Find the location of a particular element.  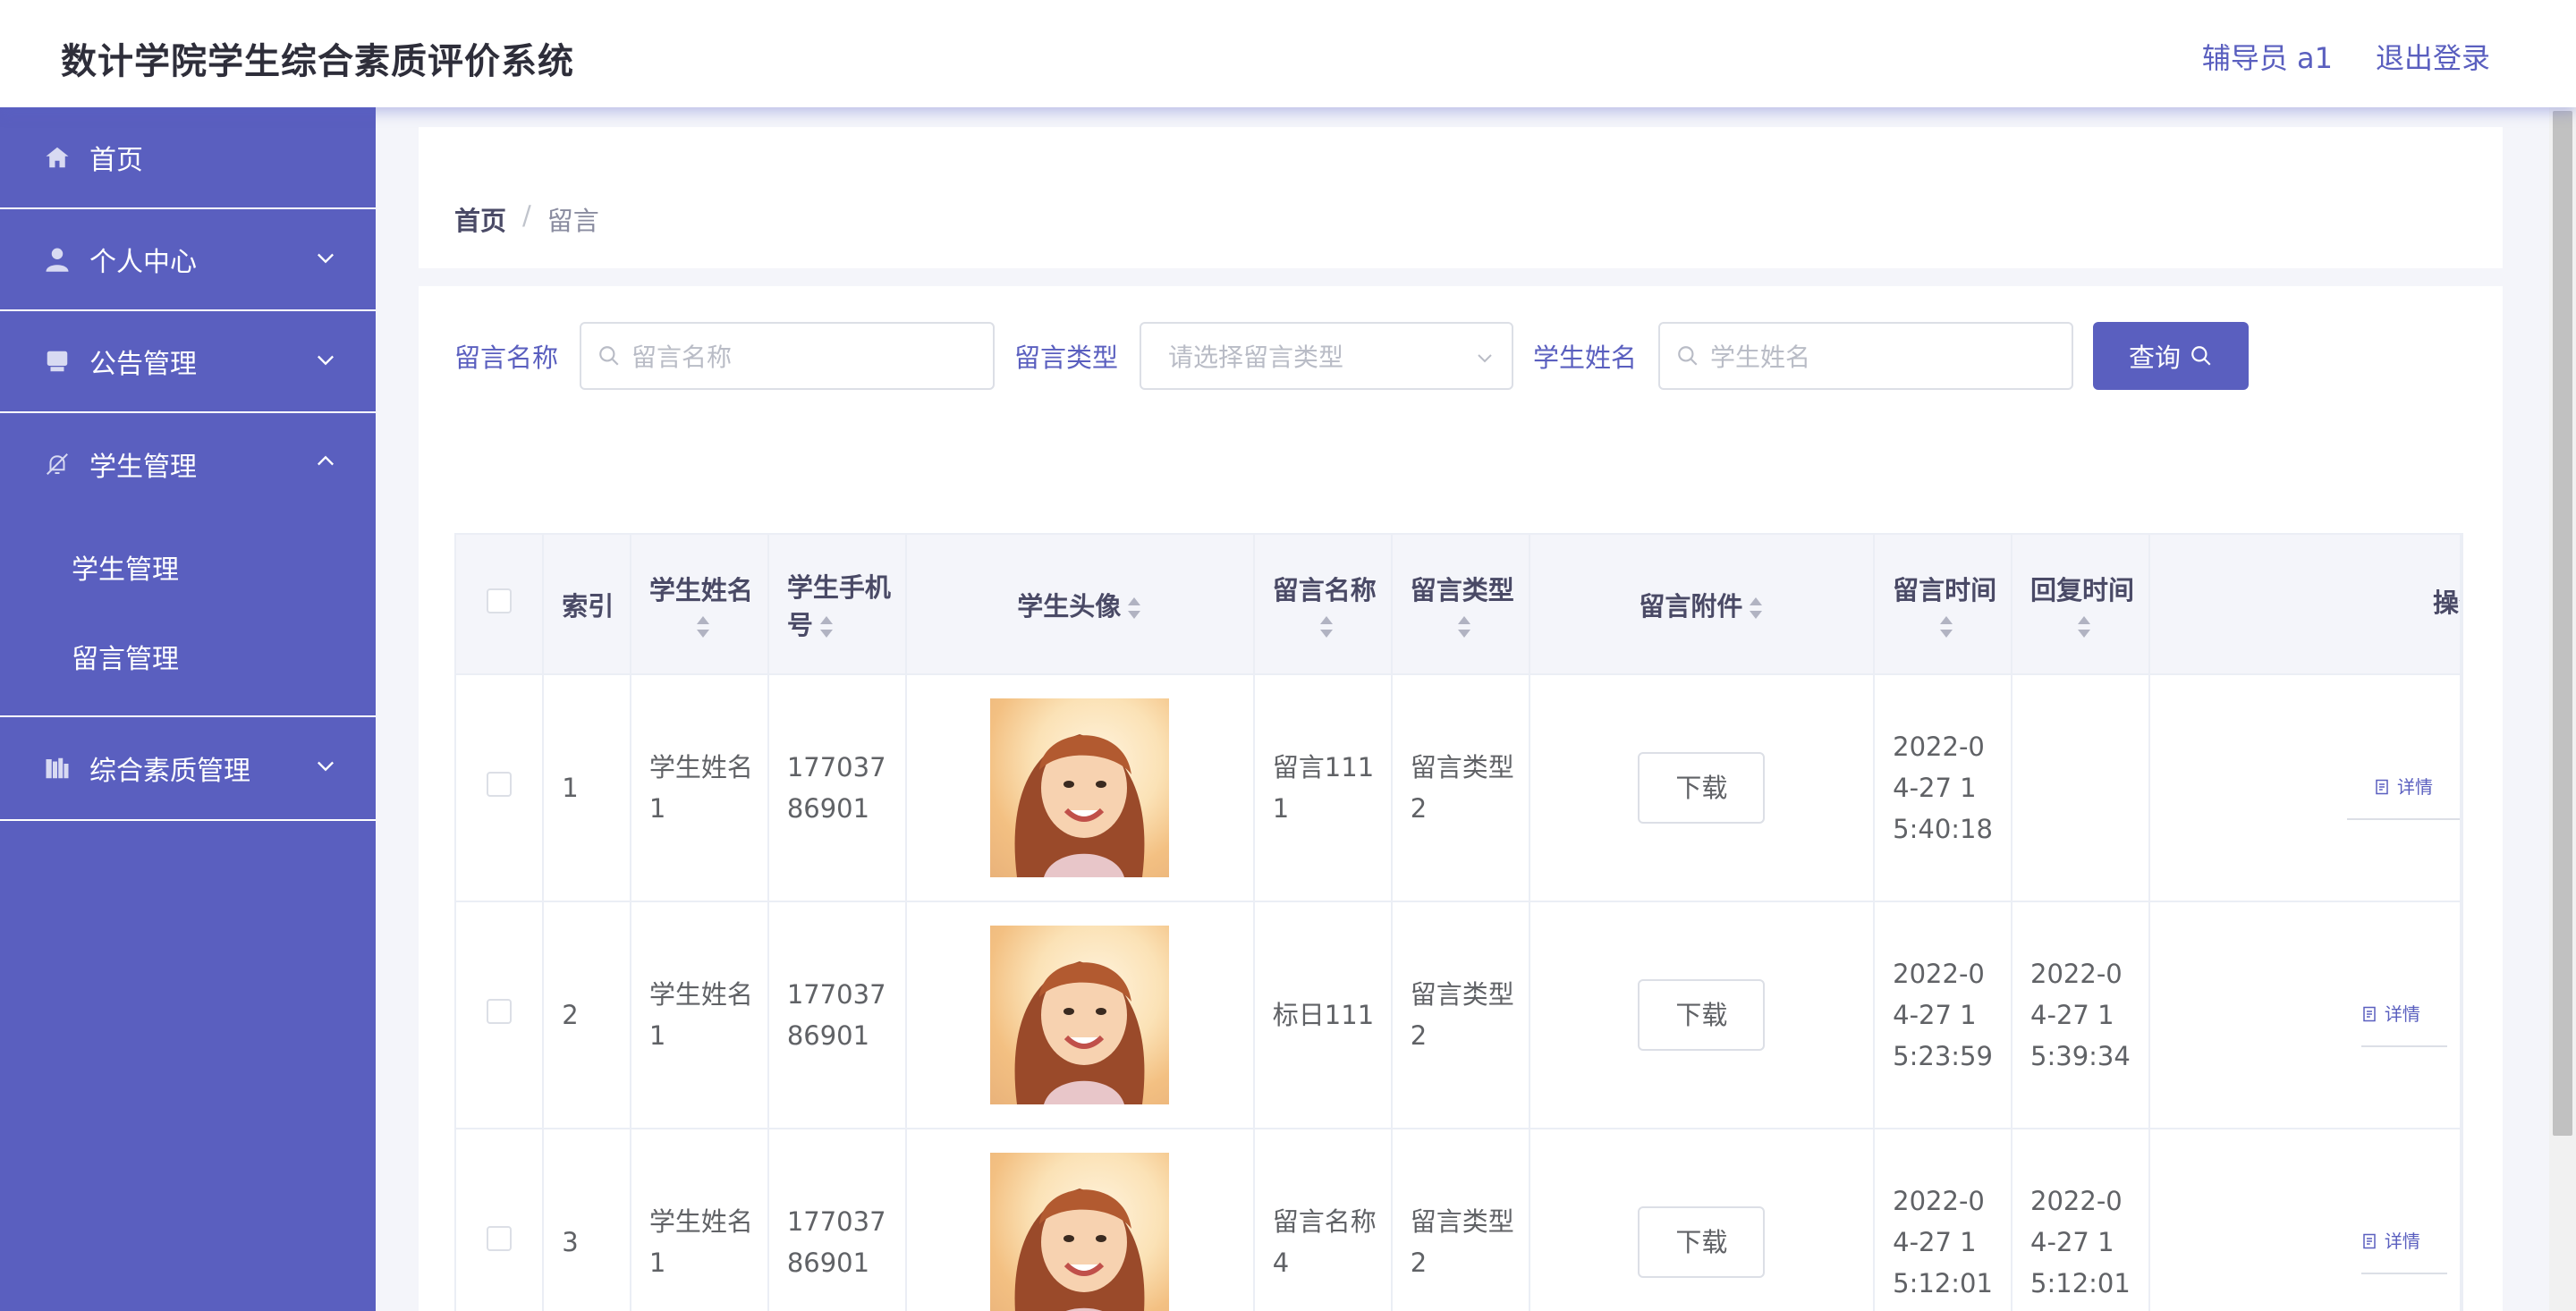

sidebar-item-home: 首页 is located at coordinates (188, 158).